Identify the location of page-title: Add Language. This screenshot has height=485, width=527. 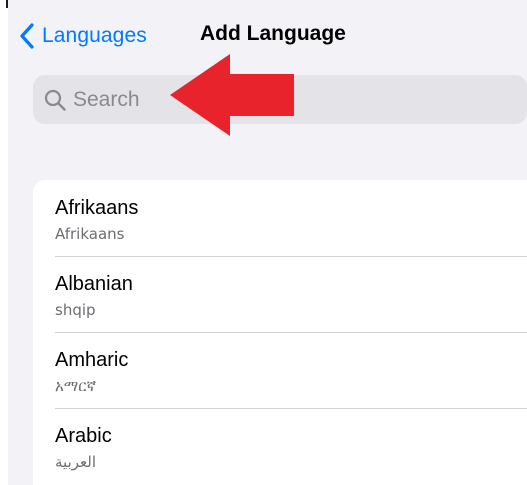
(273, 33).